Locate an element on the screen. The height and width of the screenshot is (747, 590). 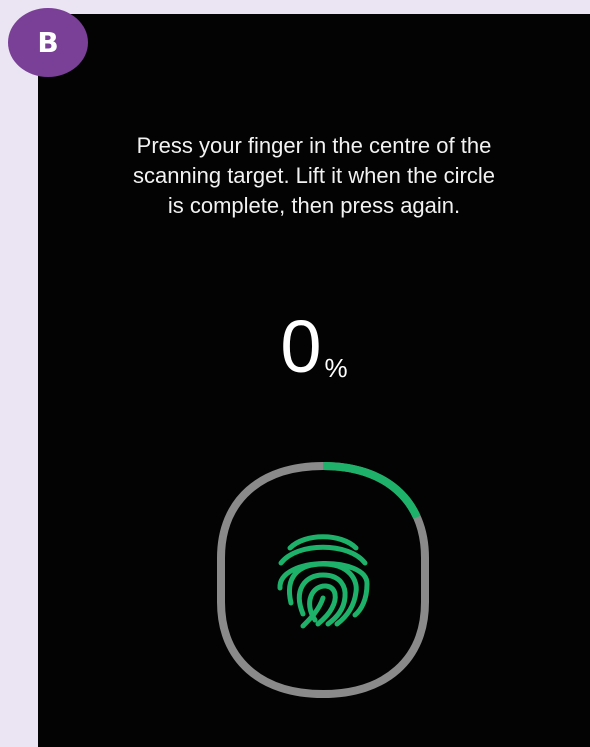
fingerprint-scanner-target is located at coordinates (323, 580).